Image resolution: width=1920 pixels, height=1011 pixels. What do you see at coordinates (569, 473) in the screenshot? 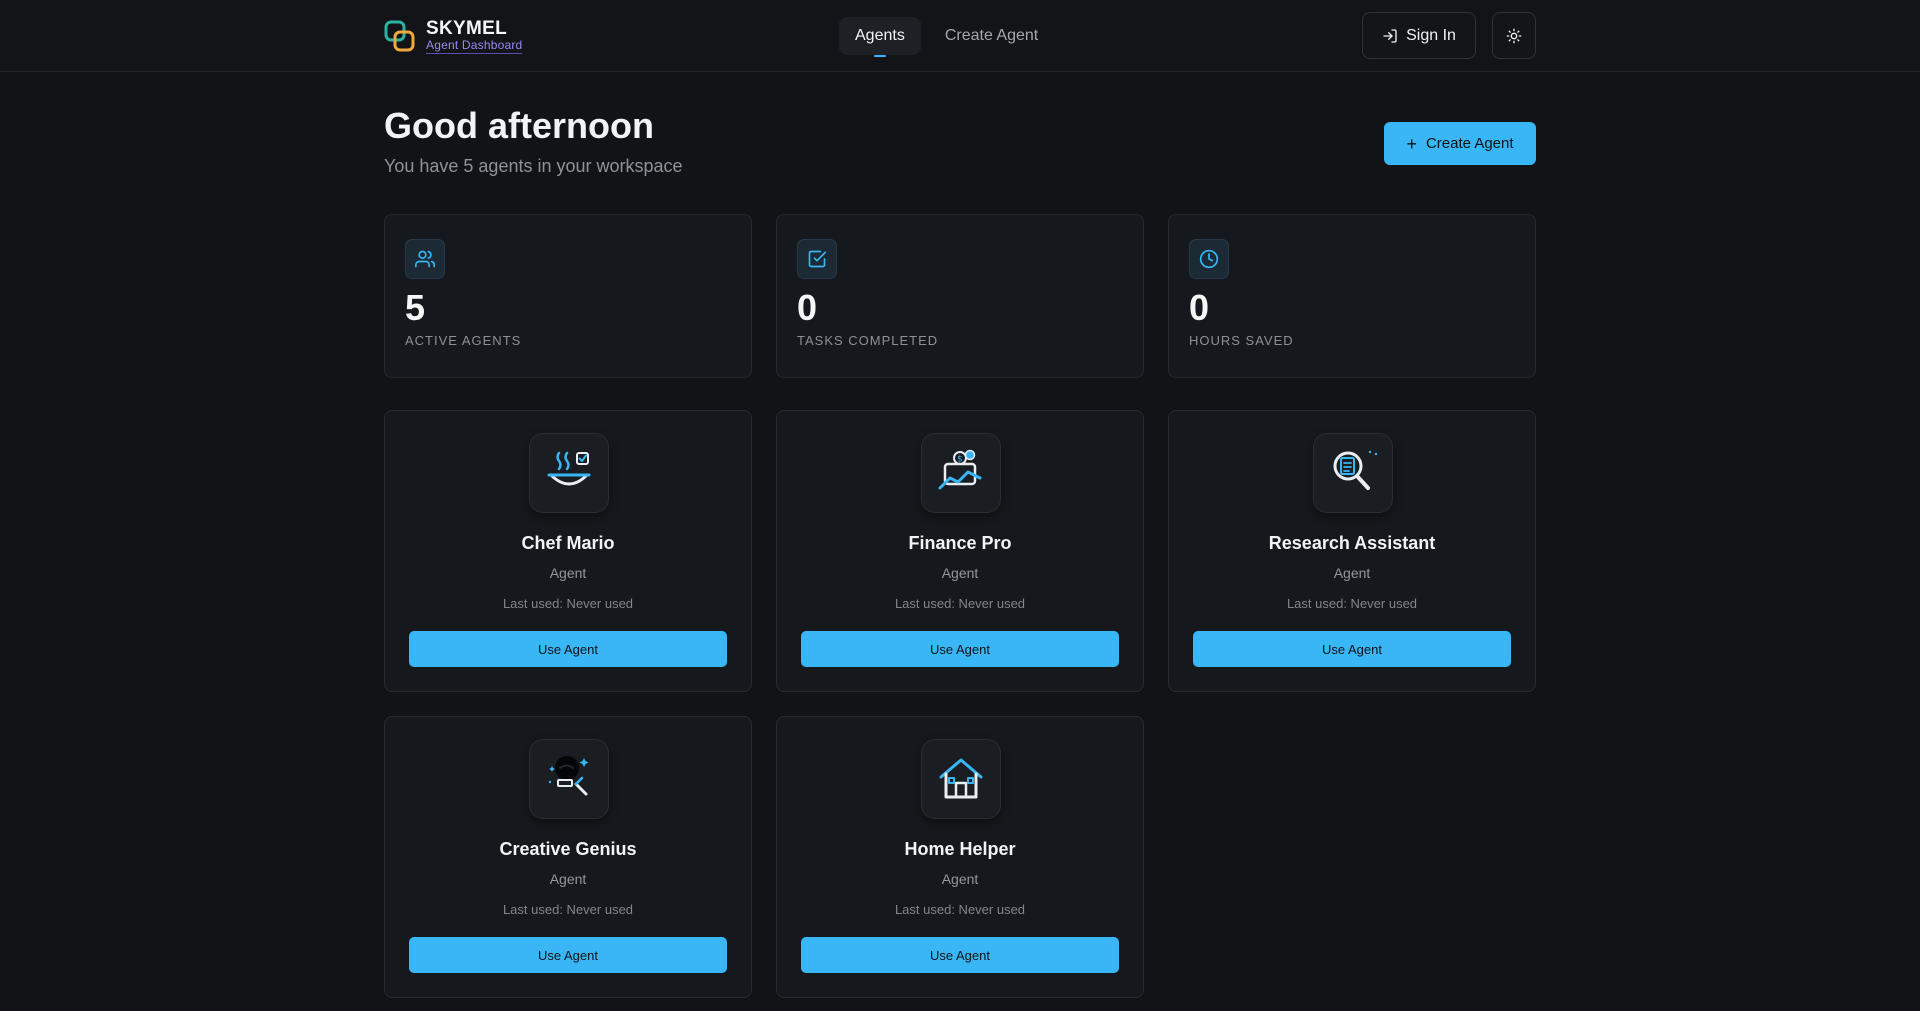
I see `chef-bowl-icon` at bounding box center [569, 473].